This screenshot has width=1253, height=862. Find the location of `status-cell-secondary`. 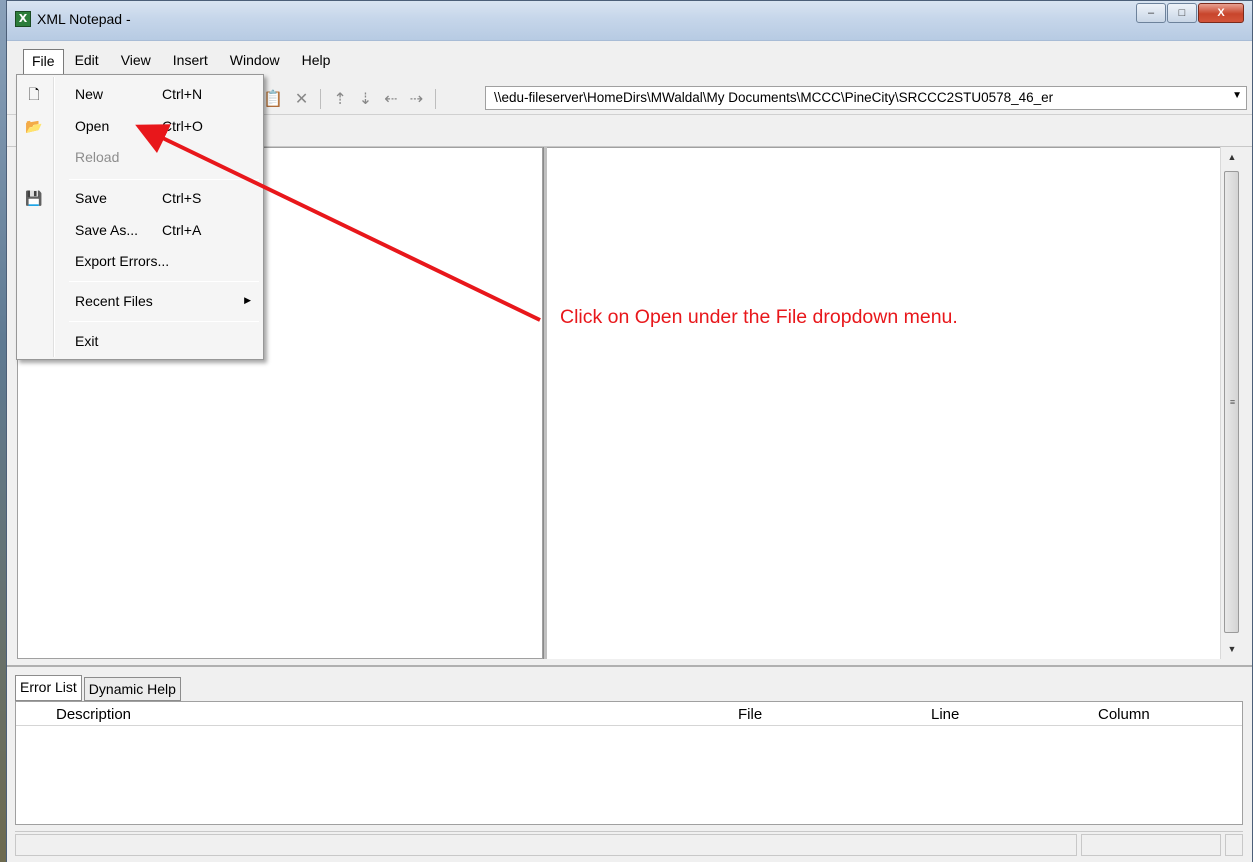

status-cell-secondary is located at coordinates (1151, 845).